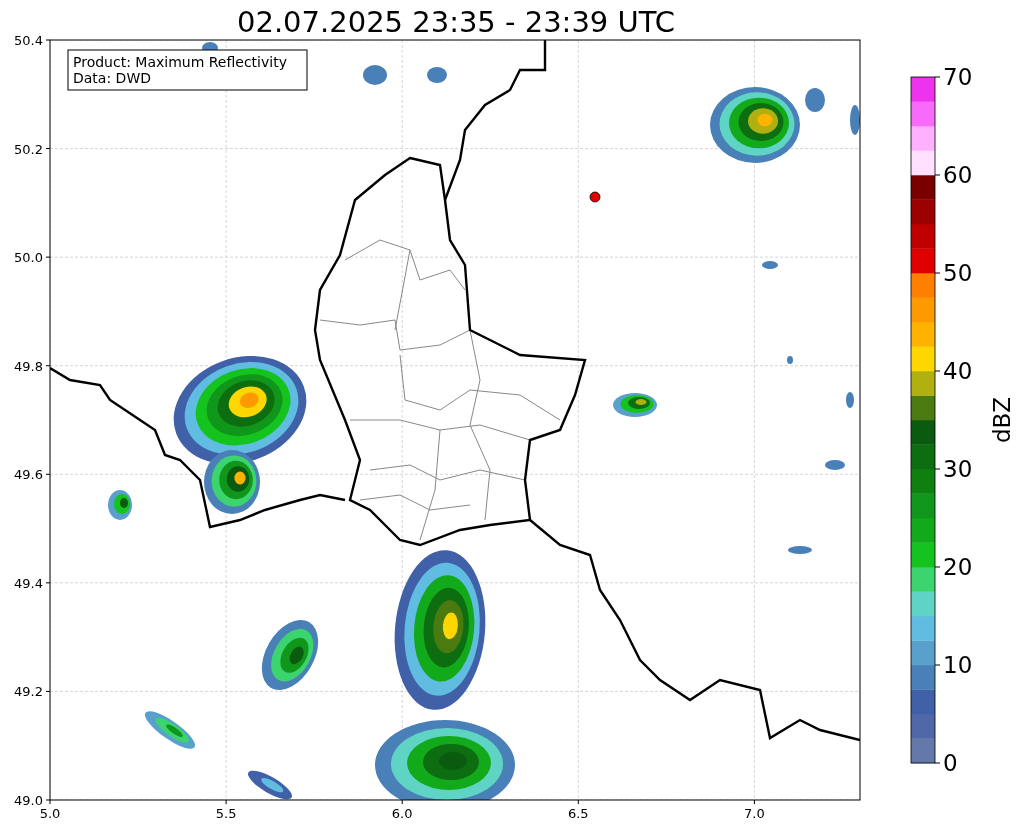 The width and height of the screenshot is (1023, 834). Describe the element at coordinates (402, 813) in the screenshot. I see `axis-tick-label: 6.0` at that location.